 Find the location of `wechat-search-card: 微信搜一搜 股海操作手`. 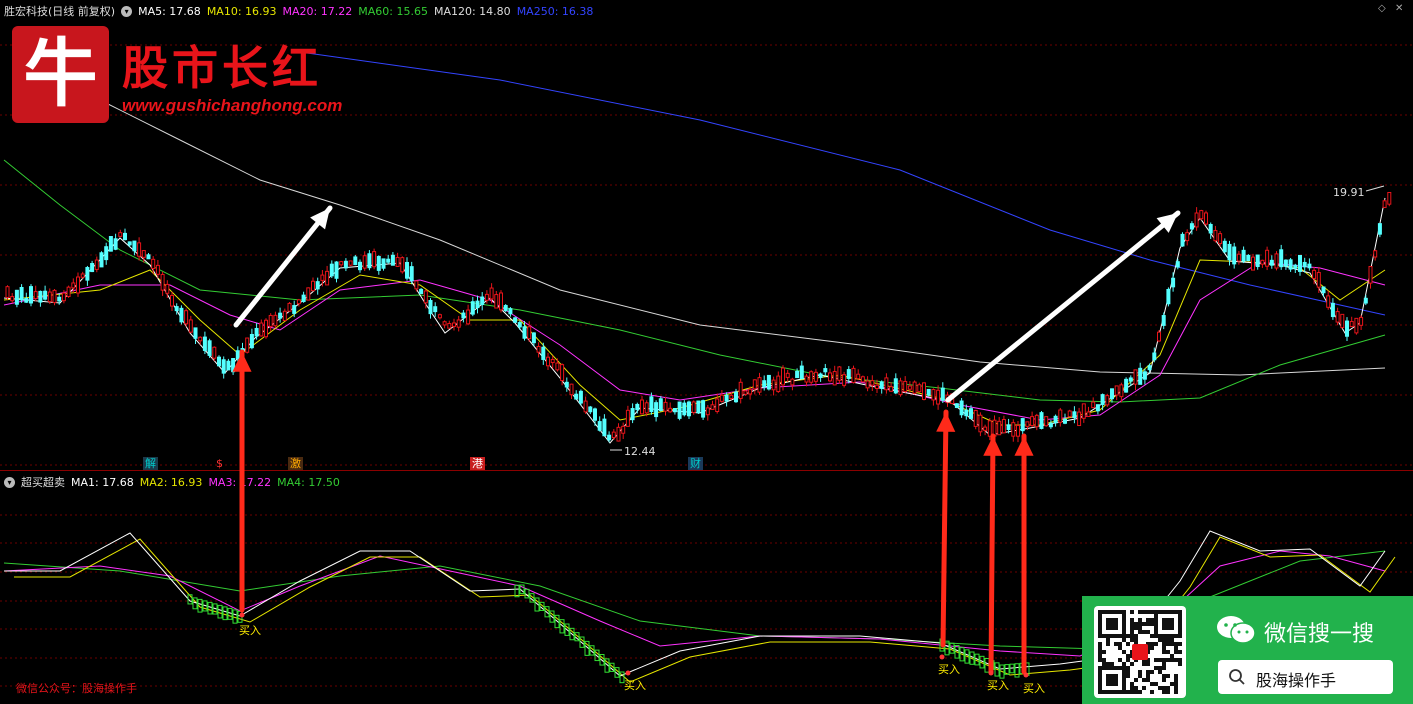

wechat-search-card: 微信搜一搜 股海操作手 is located at coordinates (1247, 650).